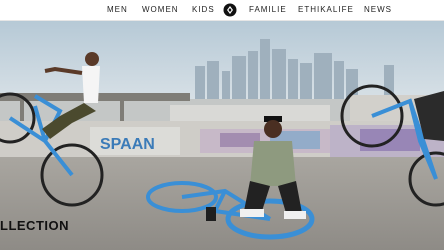 The height and width of the screenshot is (250, 444). I want to click on nav-item-ethikalife: ETHIKALIFE, so click(326, 10).